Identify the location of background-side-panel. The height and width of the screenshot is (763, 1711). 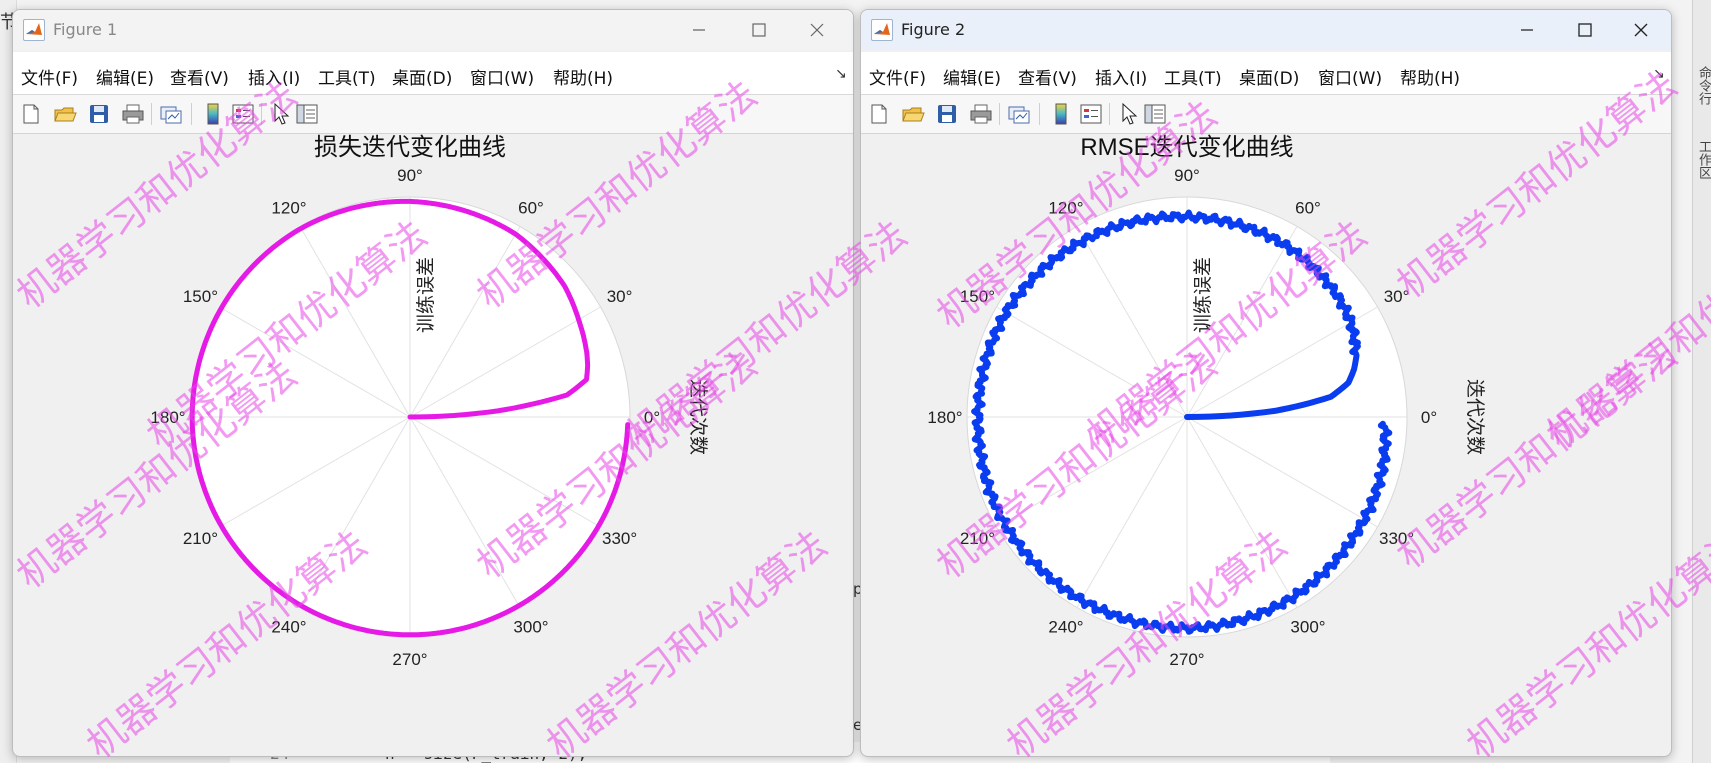
(1701, 381).